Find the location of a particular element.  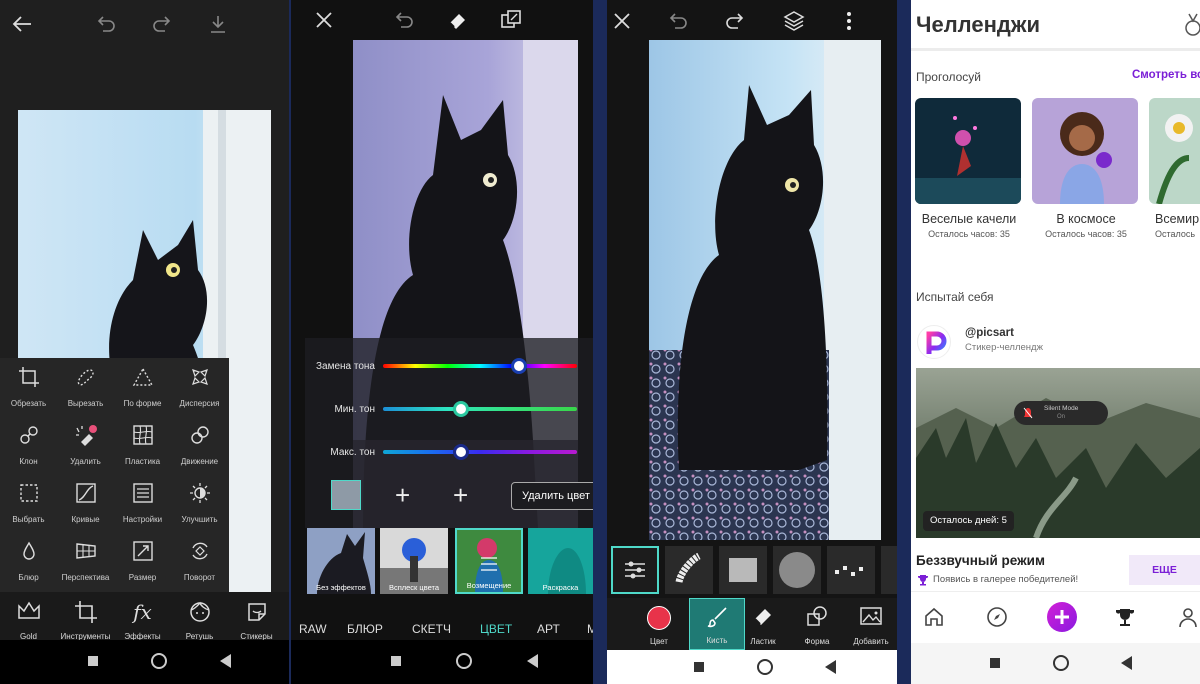

tool-eraser: Ластик is located at coordinates (763, 624).